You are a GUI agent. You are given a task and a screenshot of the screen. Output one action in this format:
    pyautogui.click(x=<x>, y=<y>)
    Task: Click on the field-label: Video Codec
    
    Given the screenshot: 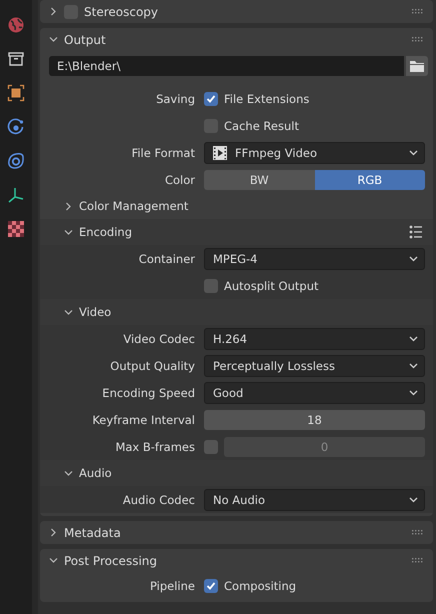 What is the action you would take?
    pyautogui.click(x=159, y=339)
    